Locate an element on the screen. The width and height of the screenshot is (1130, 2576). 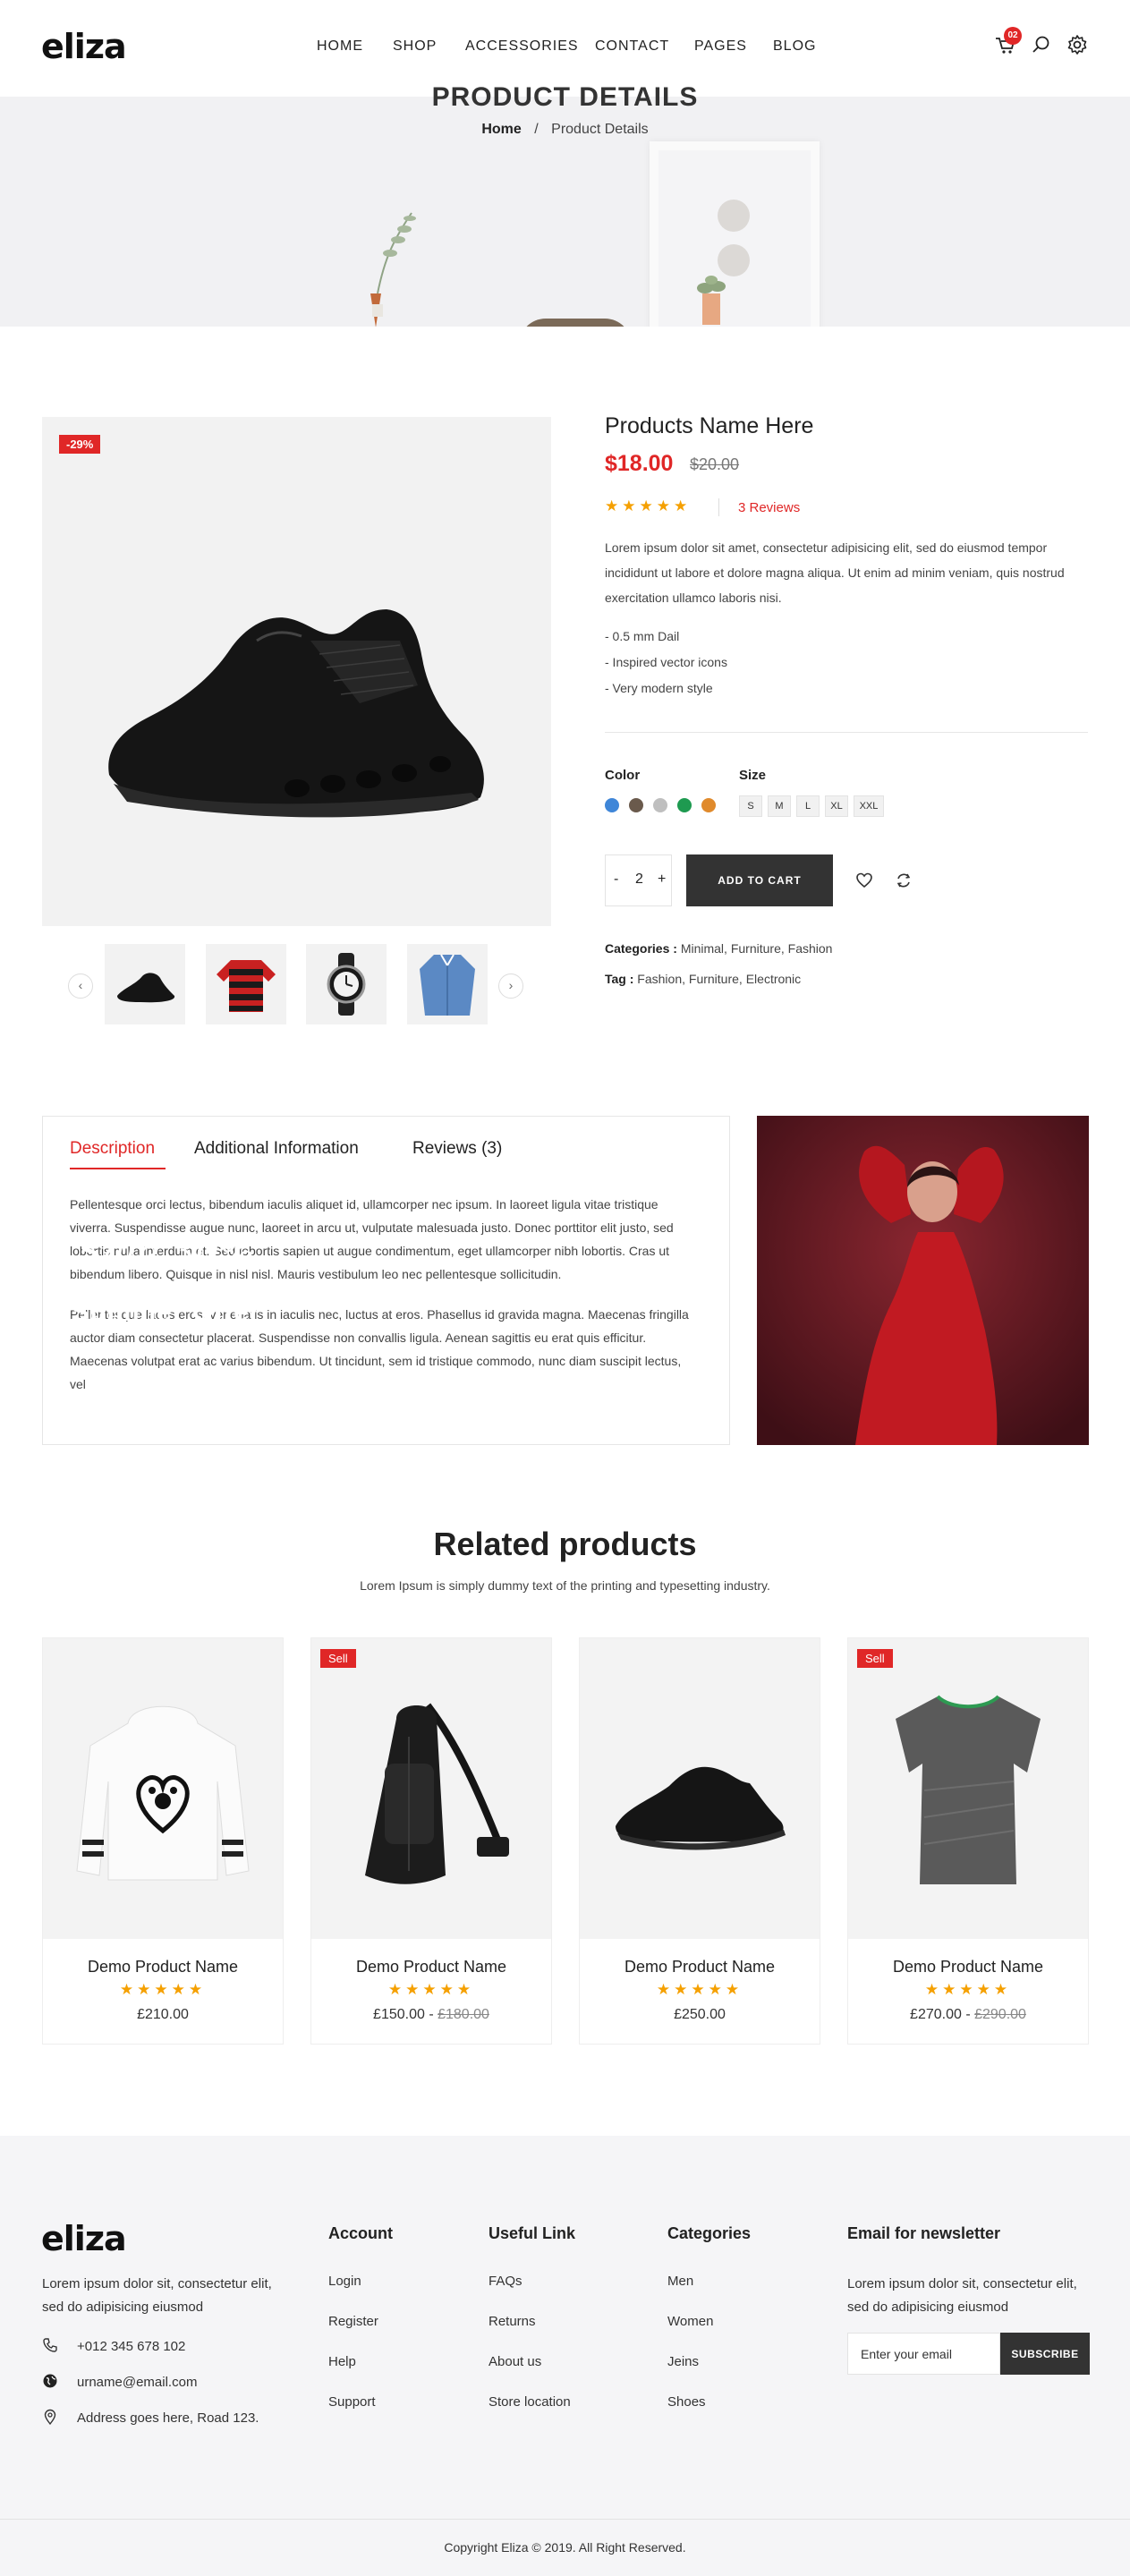
footer-link-returns: Returns is located at coordinates (512, 2321).